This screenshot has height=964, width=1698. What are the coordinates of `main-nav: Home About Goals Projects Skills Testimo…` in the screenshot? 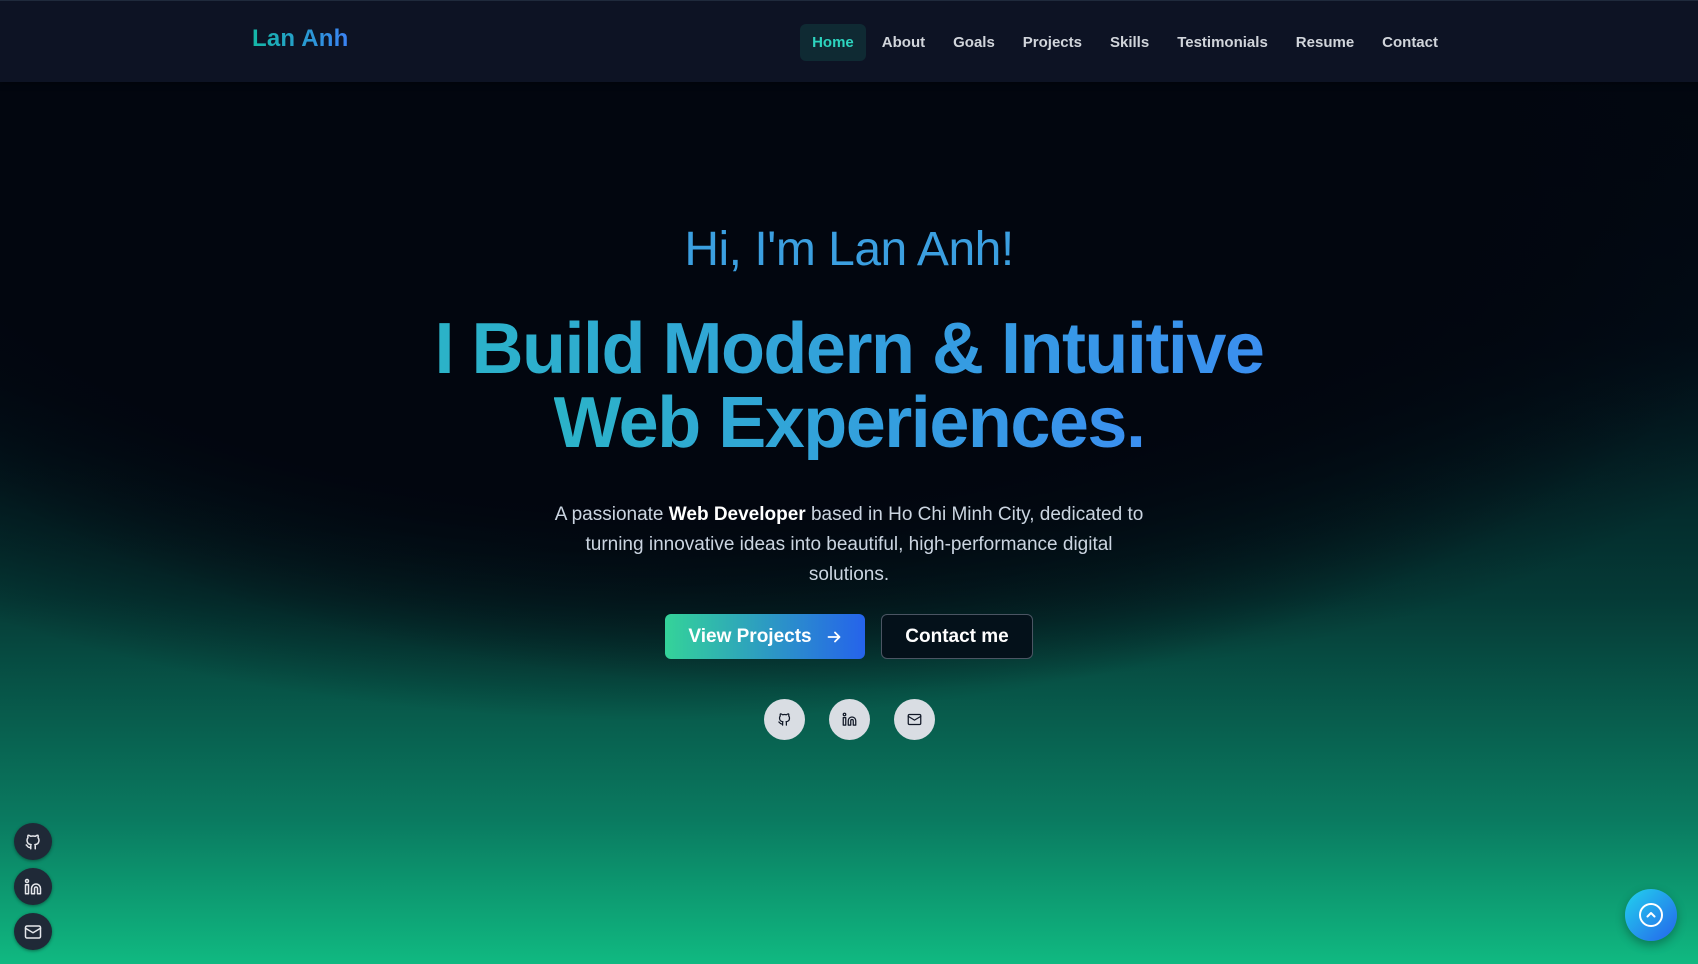 It's located at (1125, 42).